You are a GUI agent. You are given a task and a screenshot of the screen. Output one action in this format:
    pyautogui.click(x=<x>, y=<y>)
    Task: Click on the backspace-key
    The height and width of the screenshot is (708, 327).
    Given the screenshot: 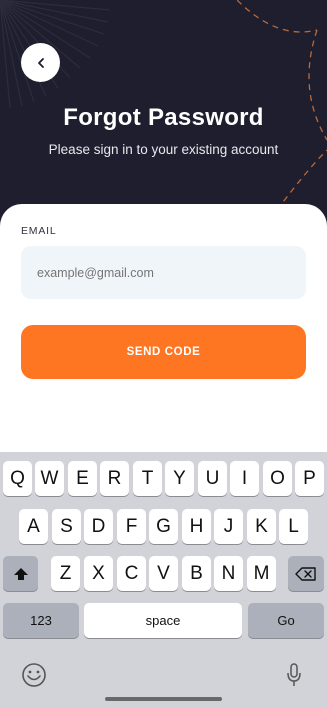 What is the action you would take?
    pyautogui.click(x=306, y=573)
    